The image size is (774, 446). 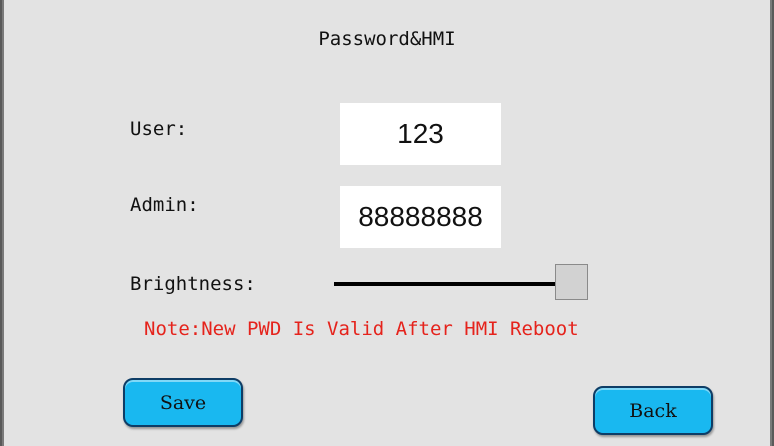 I want to click on brightness-label: Brightness:, so click(x=193, y=284).